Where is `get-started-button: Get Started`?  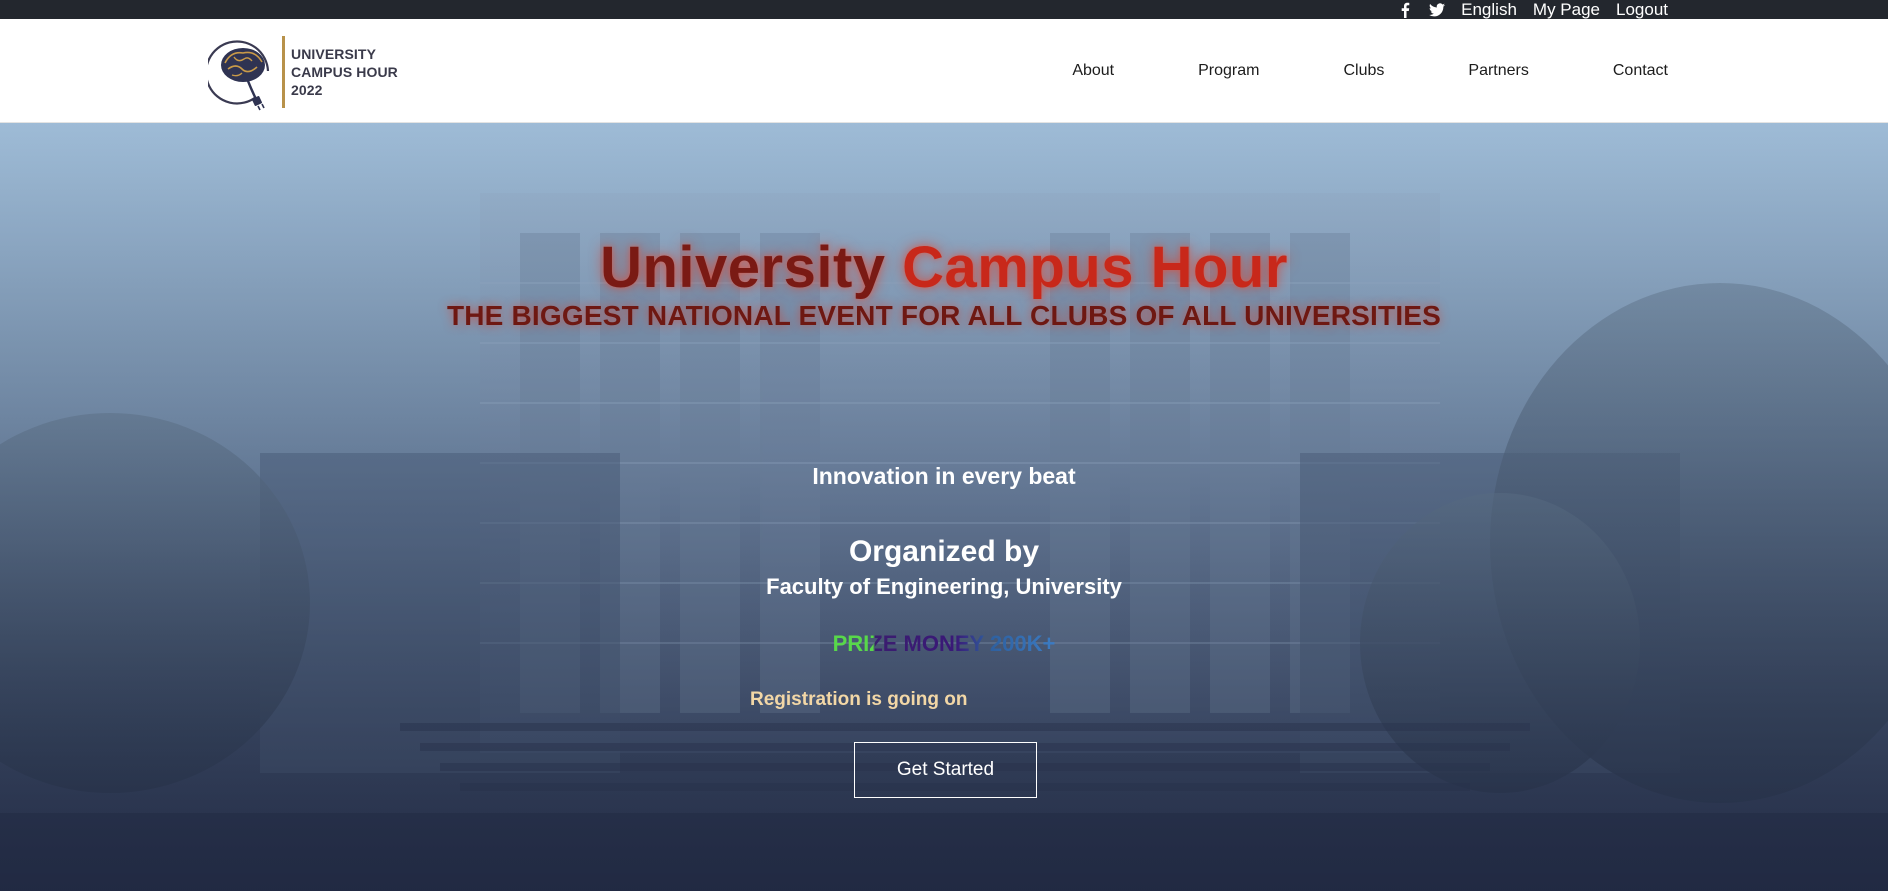 get-started-button: Get Started is located at coordinates (945, 770).